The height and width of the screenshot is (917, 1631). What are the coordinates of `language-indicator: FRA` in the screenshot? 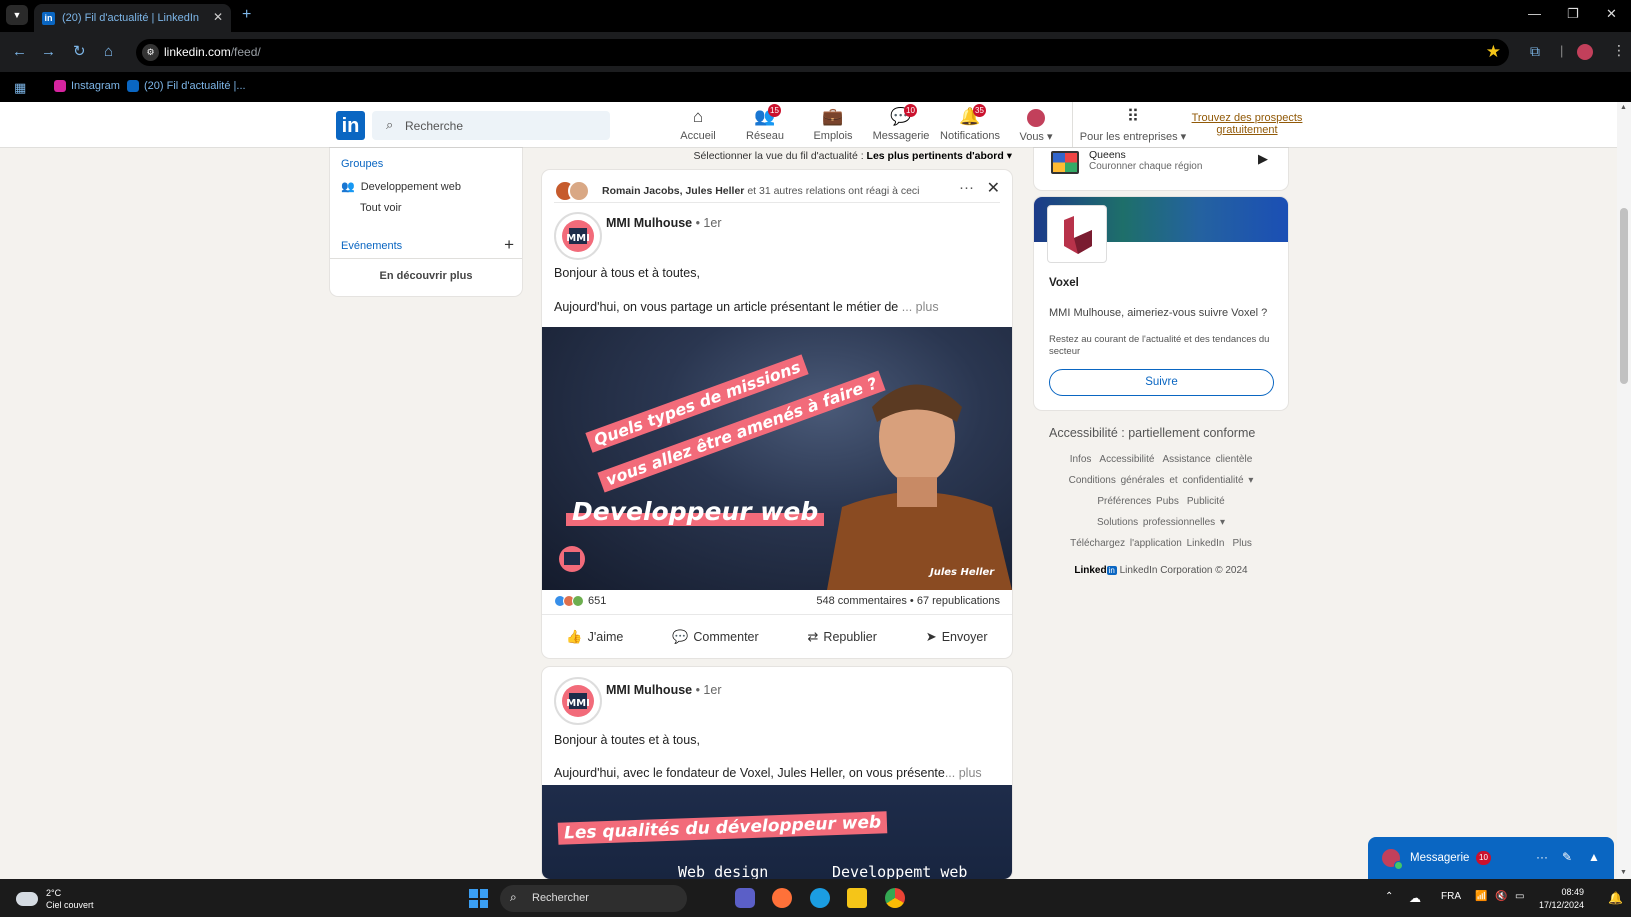 It's located at (1451, 896).